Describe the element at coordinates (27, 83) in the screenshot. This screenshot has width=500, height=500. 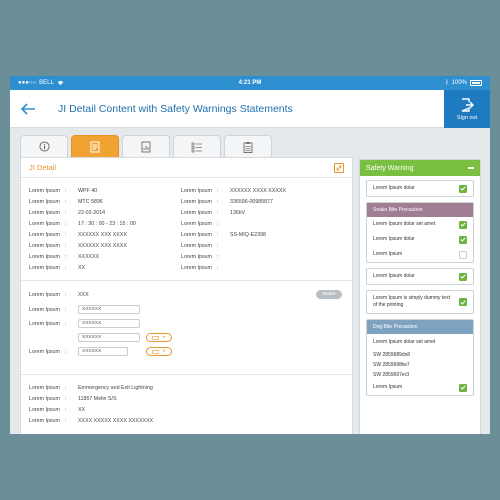
I see `signal-icon: ●●●○○` at that location.